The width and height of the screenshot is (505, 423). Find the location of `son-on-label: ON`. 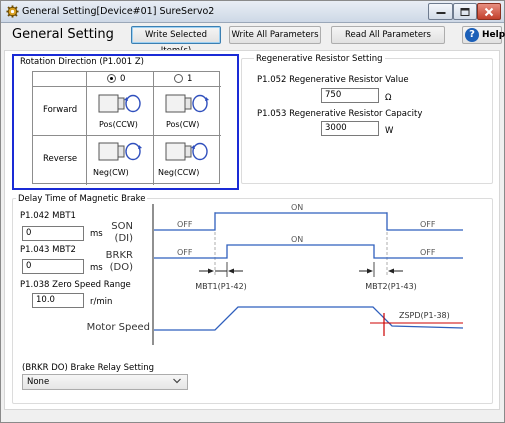

son-on-label: ON is located at coordinates (297, 207).